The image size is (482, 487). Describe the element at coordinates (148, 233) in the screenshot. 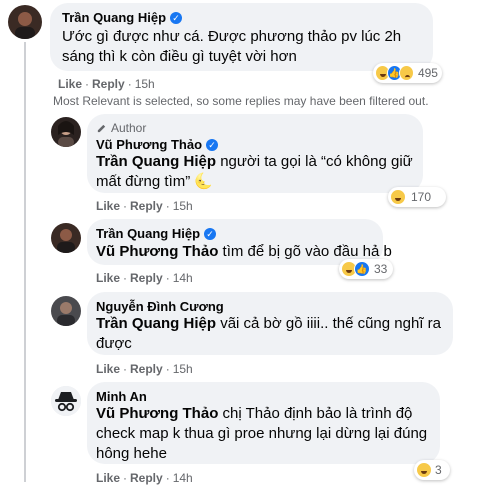

I see `reply-author-name: Trần Quang Hiệp` at that location.